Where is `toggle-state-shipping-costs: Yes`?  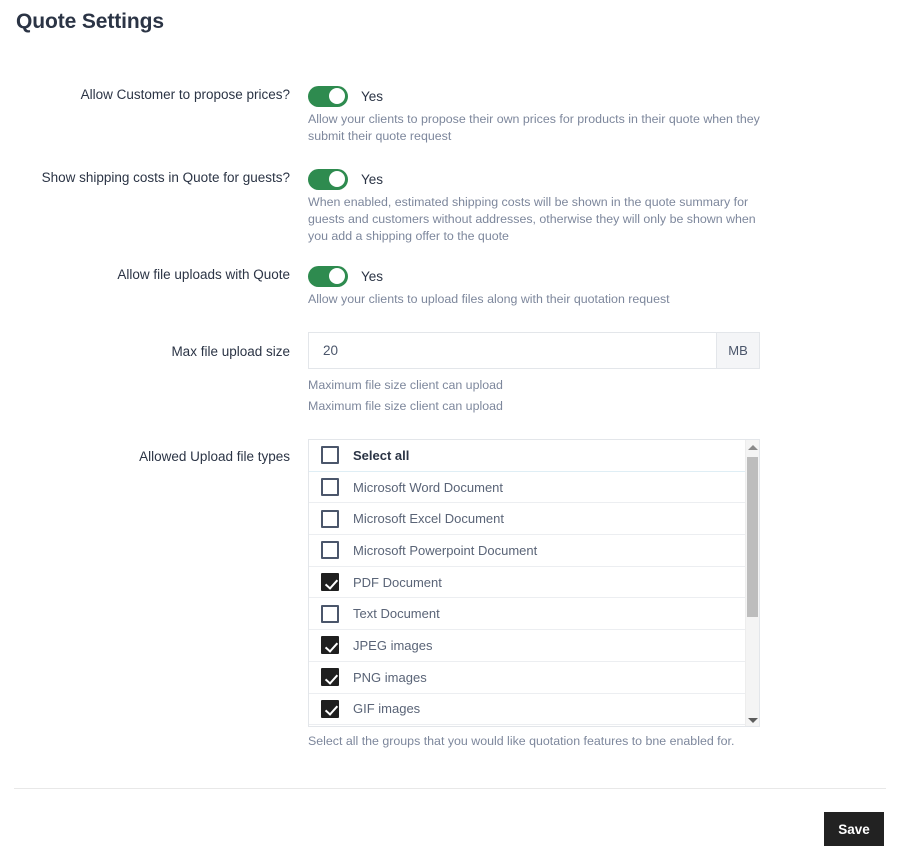
toggle-state-shipping-costs: Yes is located at coordinates (372, 179).